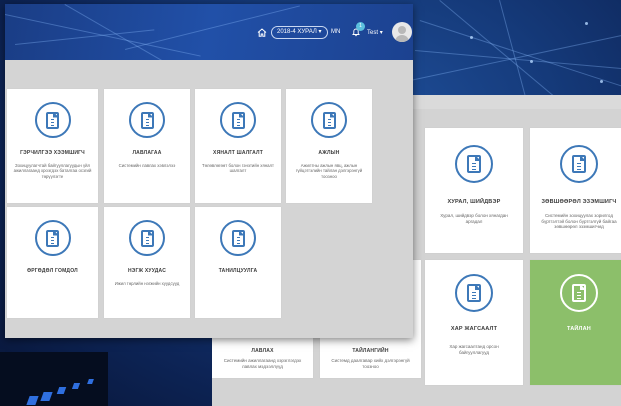  I want to click on notification-badge: 1, so click(360, 26).